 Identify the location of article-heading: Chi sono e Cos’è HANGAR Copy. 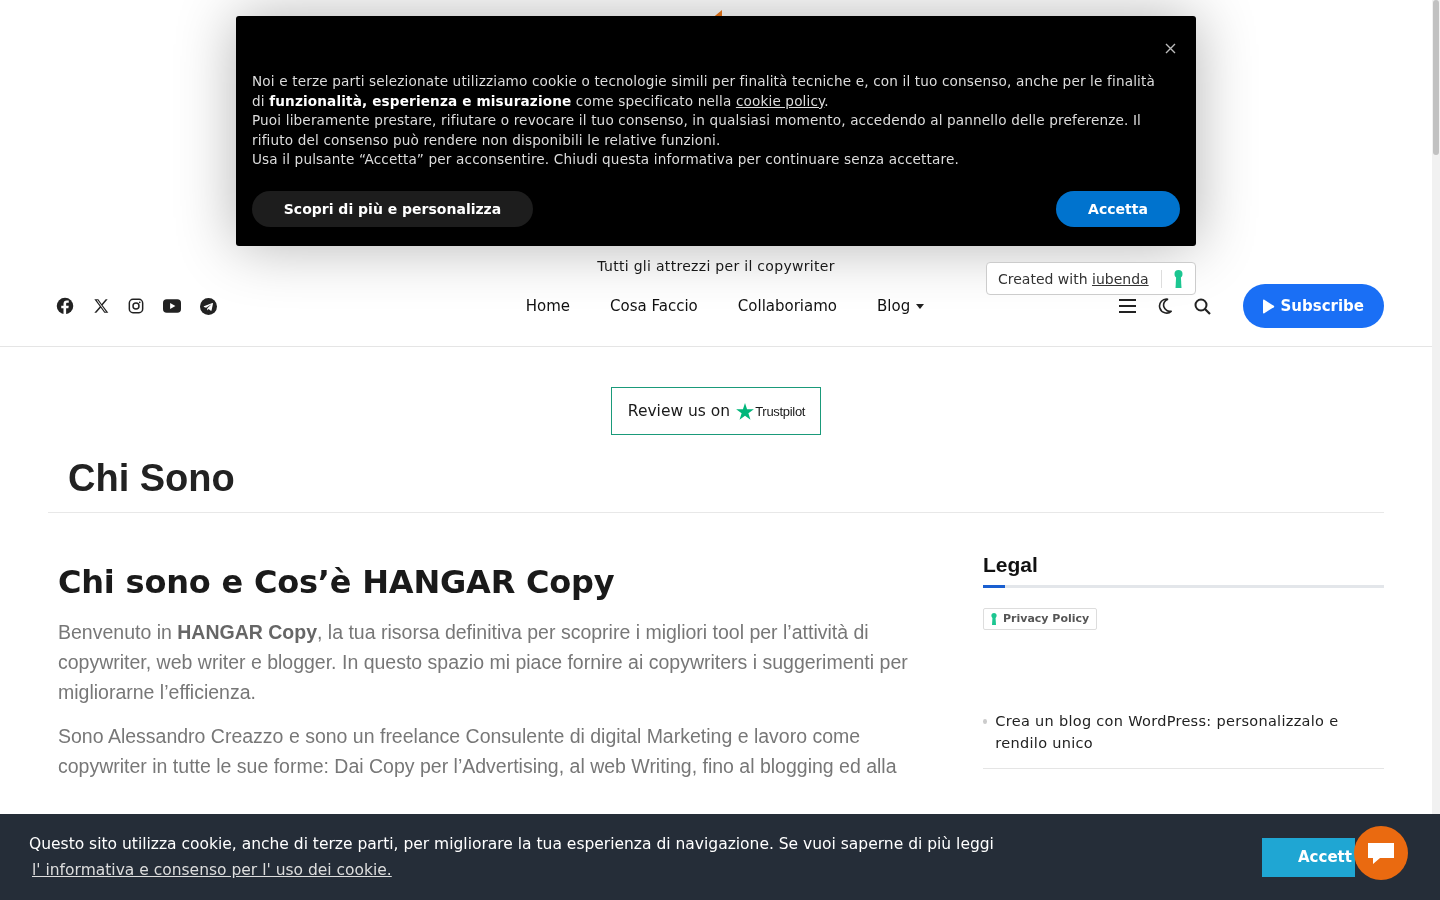
(337, 582).